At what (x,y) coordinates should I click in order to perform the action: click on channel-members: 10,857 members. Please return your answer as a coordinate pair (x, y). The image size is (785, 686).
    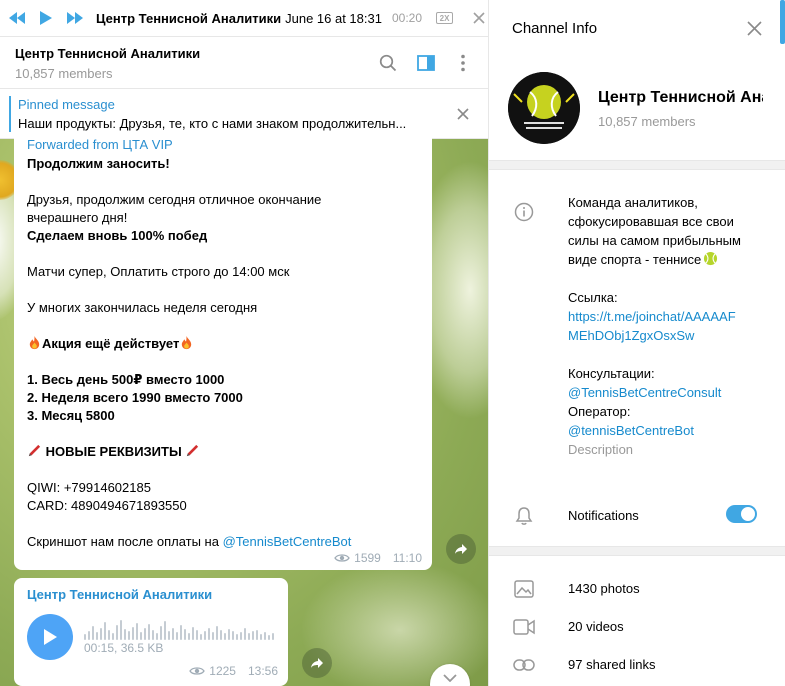
    Looking at the image, I should click on (647, 121).